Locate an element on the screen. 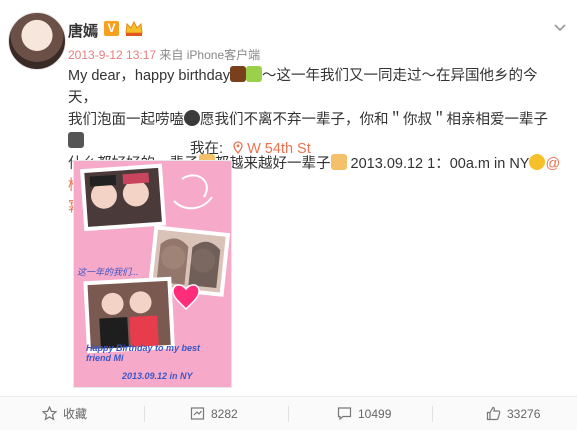 The height and width of the screenshot is (430, 577). kiss-emoji-icon is located at coordinates (537, 162).